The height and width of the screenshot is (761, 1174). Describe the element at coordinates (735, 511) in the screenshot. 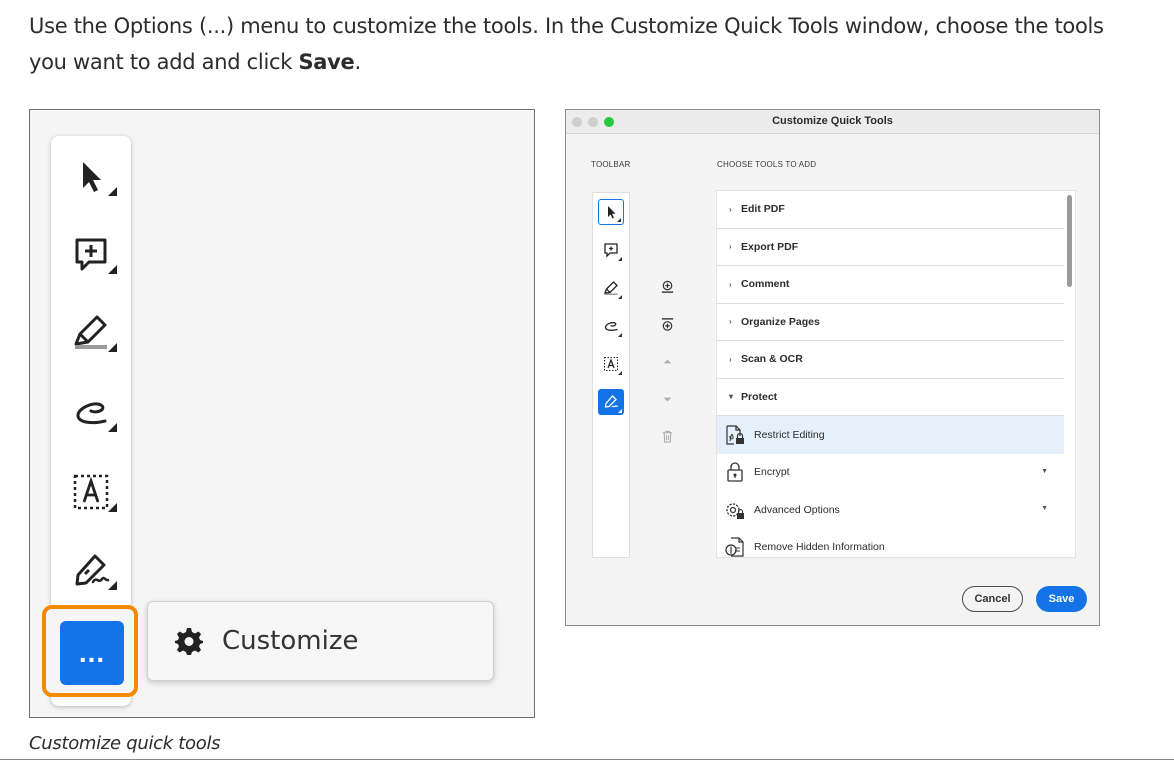

I see `advanced-options-icon` at that location.